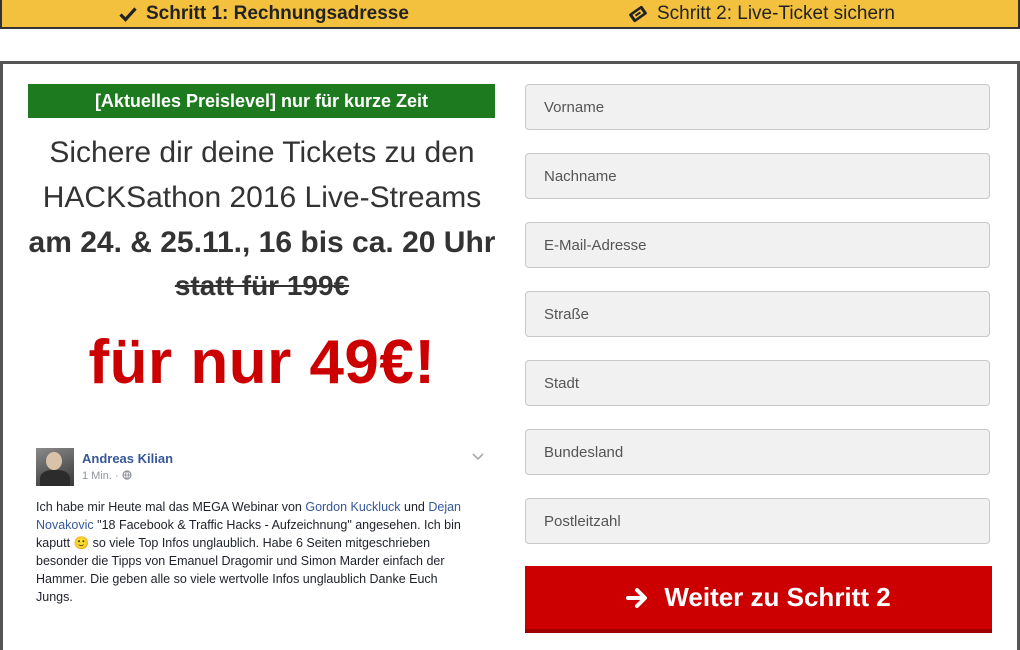 This screenshot has height=650, width=1020. Describe the element at coordinates (757, 176) in the screenshot. I see `lastname-field` at that location.